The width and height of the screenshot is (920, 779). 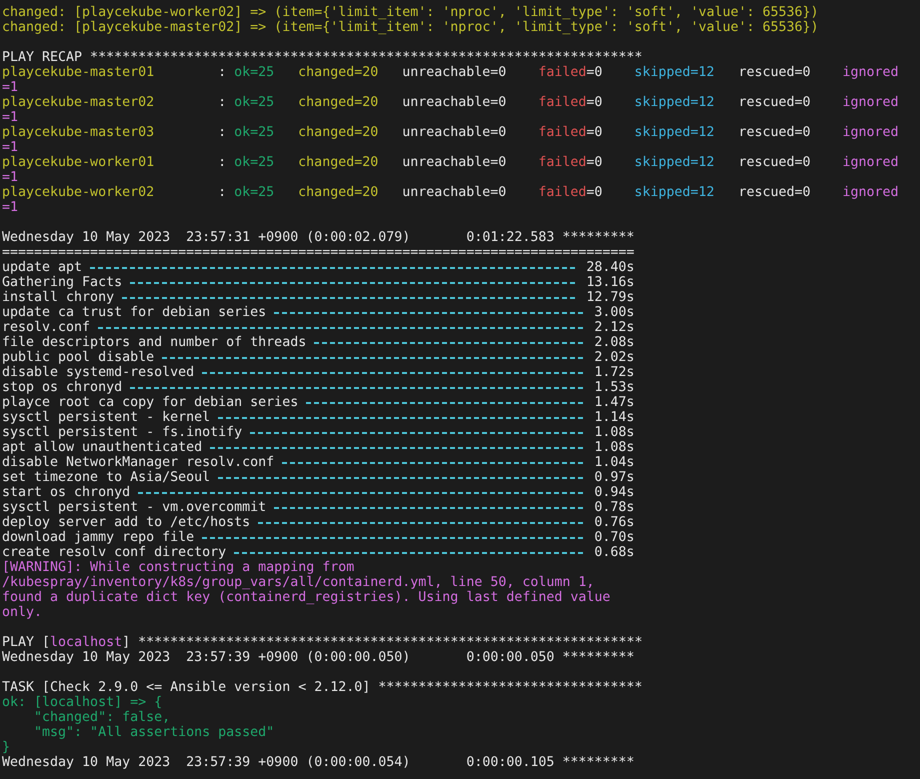 I want to click on host-name: playcekube-worker02, so click(x=78, y=192).